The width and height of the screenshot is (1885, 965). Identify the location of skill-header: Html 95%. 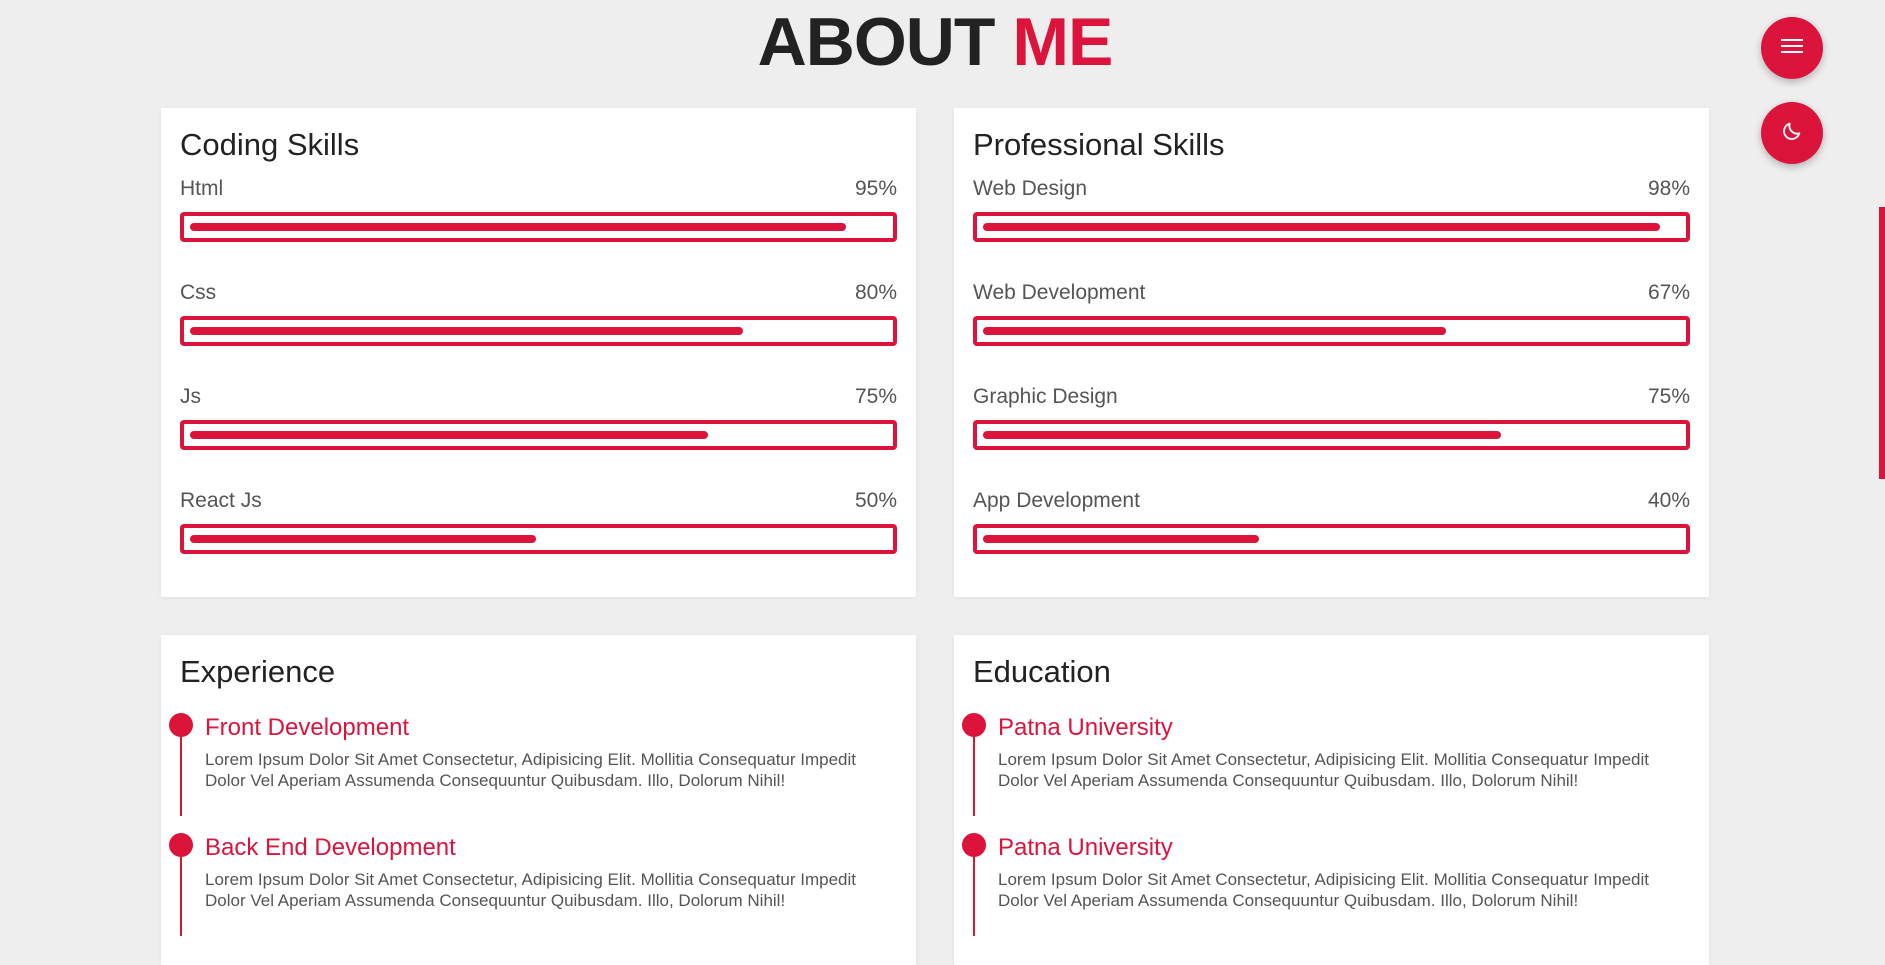
(538, 183).